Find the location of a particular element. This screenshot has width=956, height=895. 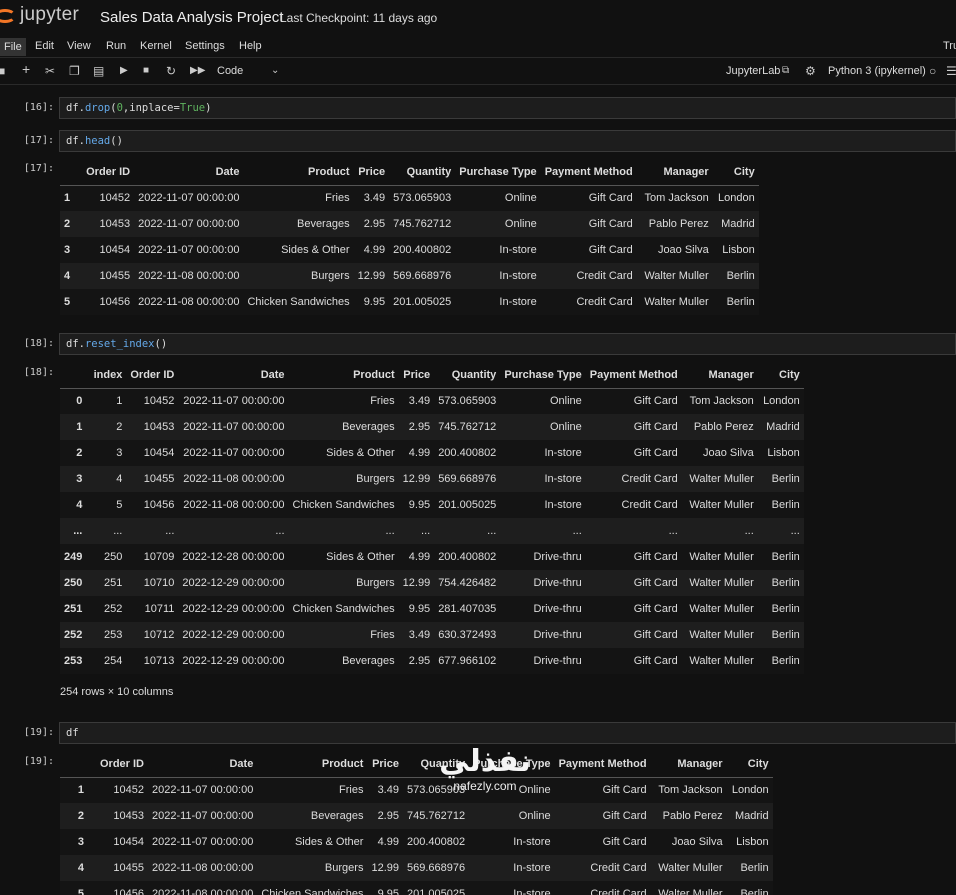

column-header: City is located at coordinates (749, 764).